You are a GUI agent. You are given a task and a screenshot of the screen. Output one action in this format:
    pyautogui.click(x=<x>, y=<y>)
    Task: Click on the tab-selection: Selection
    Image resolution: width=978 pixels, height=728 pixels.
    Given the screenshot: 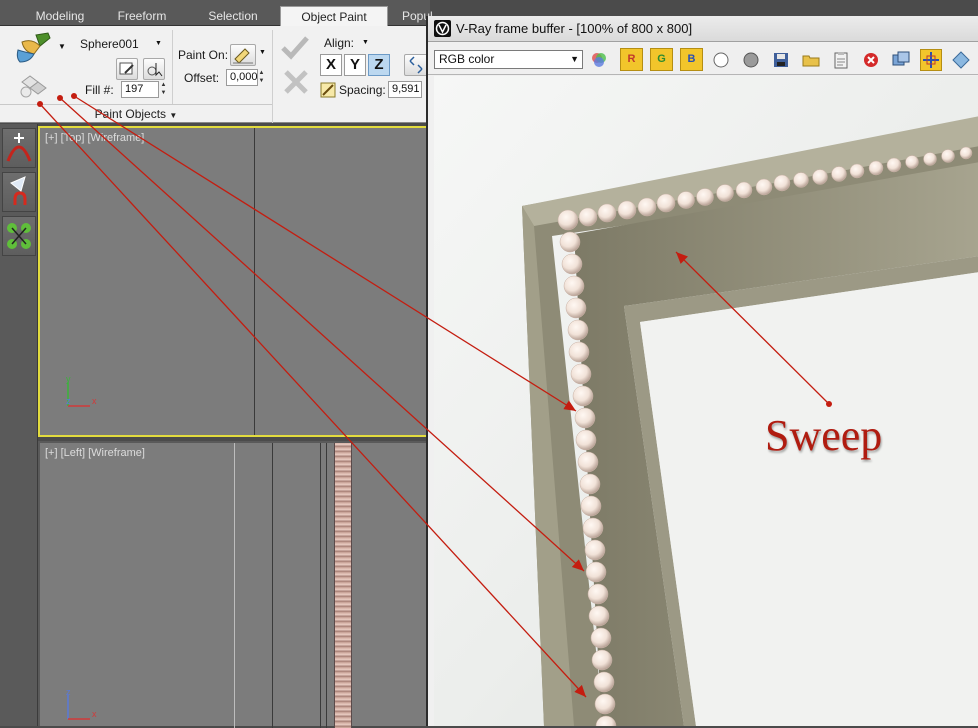 What is the action you would take?
    pyautogui.click(x=233, y=16)
    